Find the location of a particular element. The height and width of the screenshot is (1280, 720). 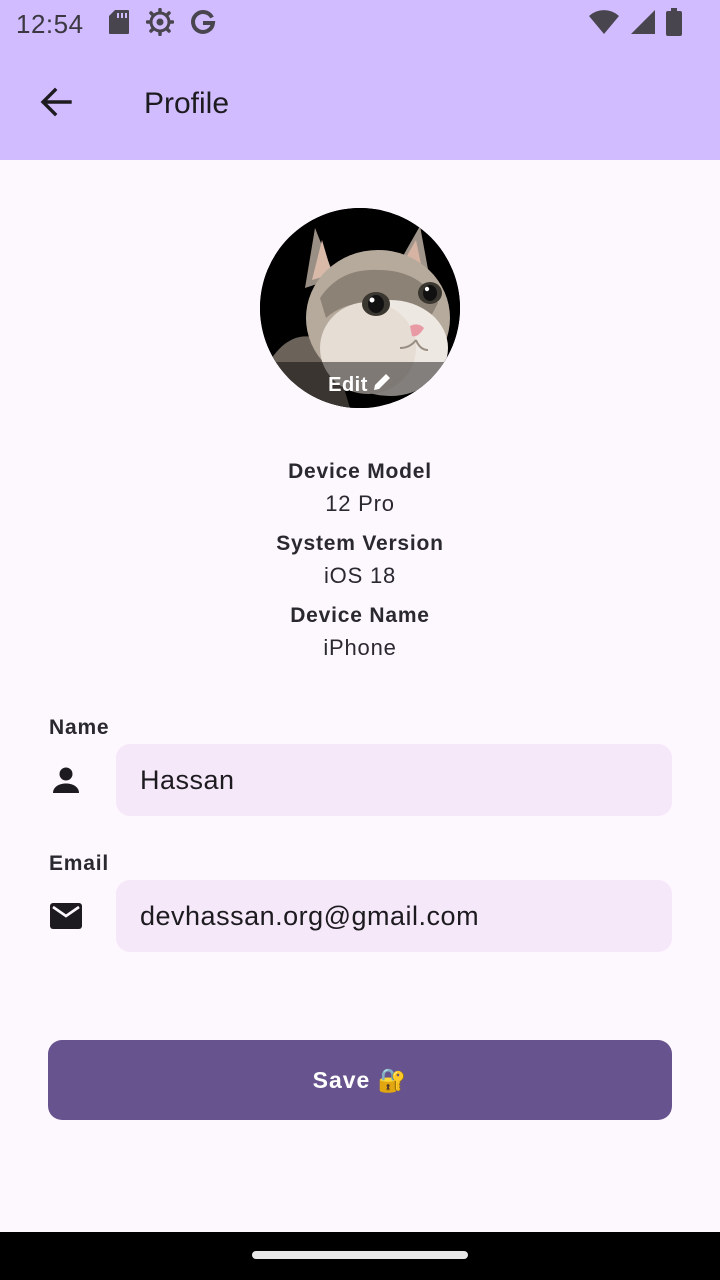

cell-signal-icon is located at coordinates (643, 24).